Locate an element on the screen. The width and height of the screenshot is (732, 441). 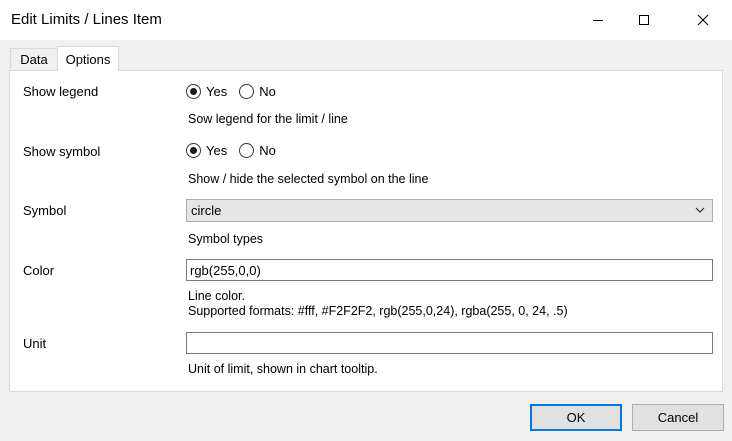
show-symbol-yes-label: Yes is located at coordinates (216, 150).